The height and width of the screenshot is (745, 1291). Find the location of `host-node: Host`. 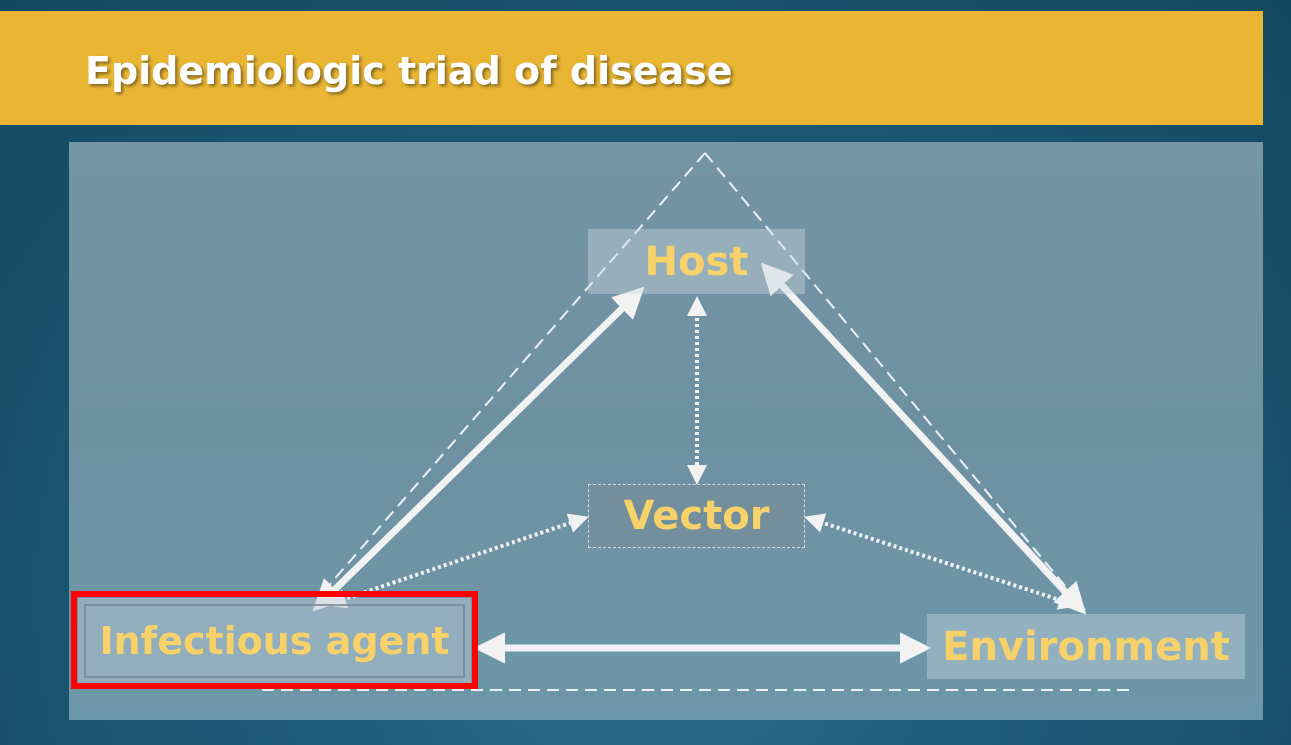

host-node: Host is located at coordinates (696, 261).